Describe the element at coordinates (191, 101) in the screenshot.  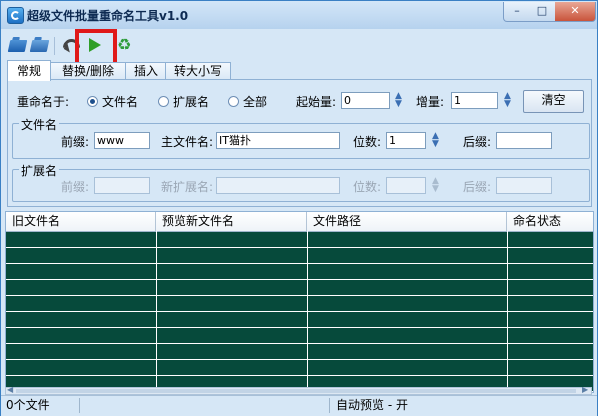
I see `radio-extension-label: 扩展名` at that location.